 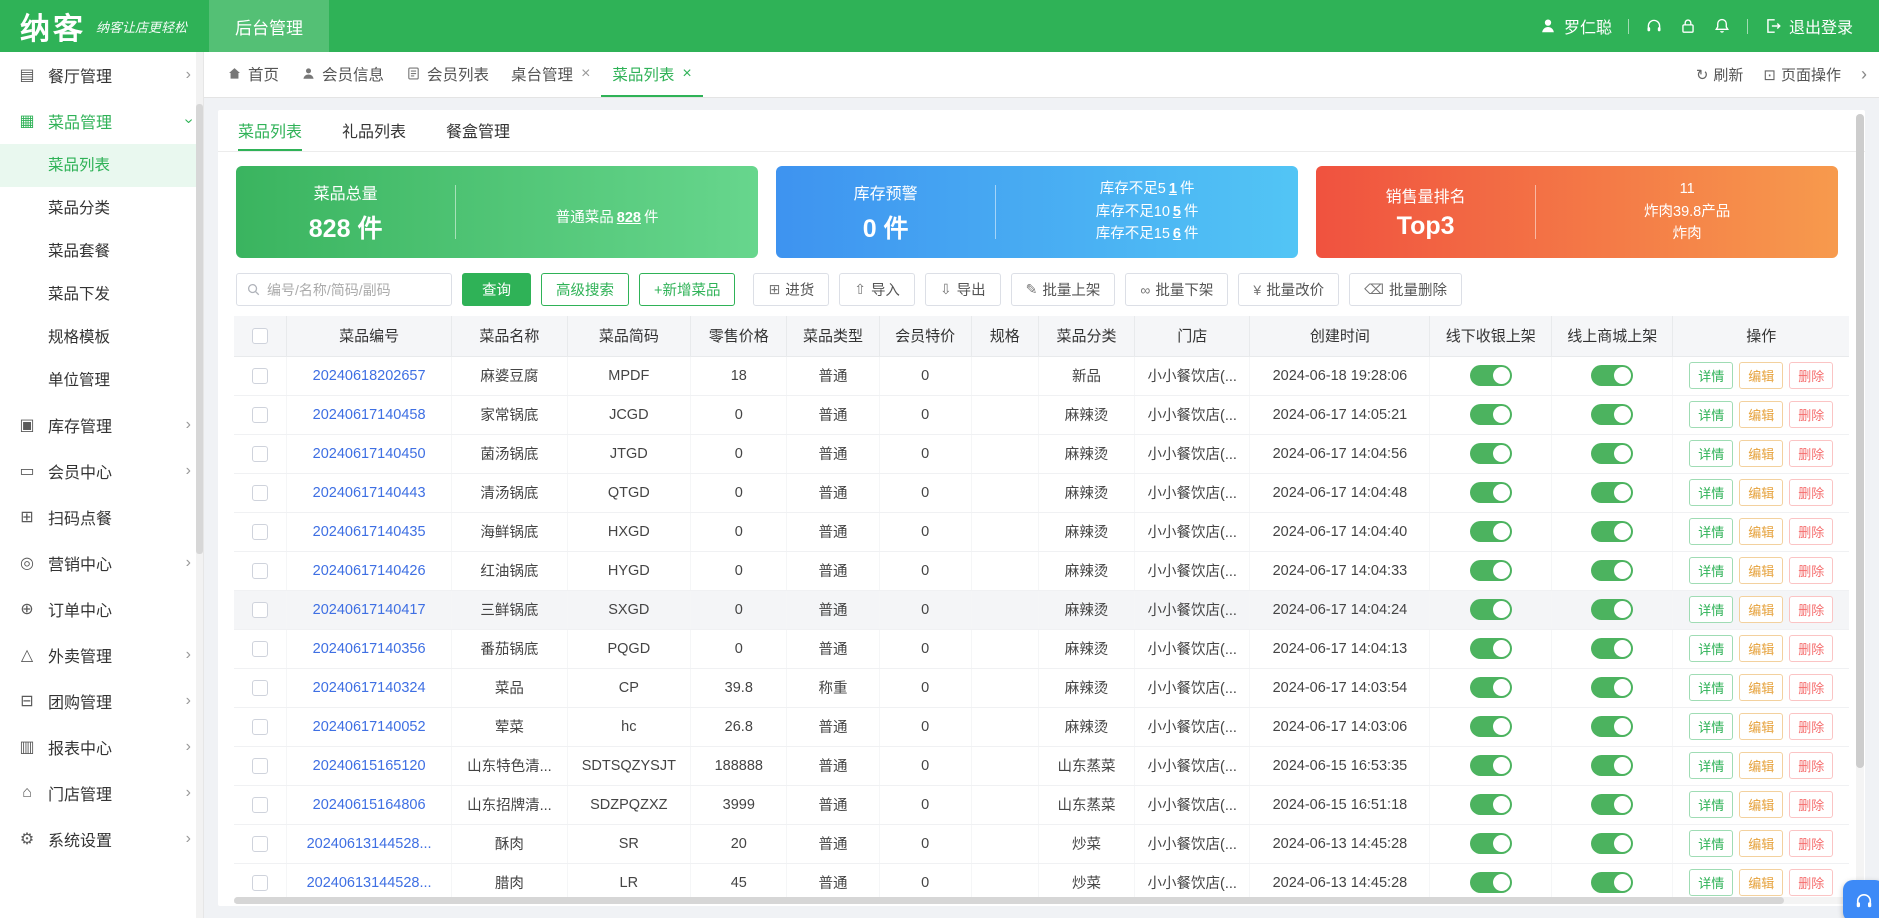 I want to click on backend-admin-tab: 后台管理, so click(x=269, y=26).